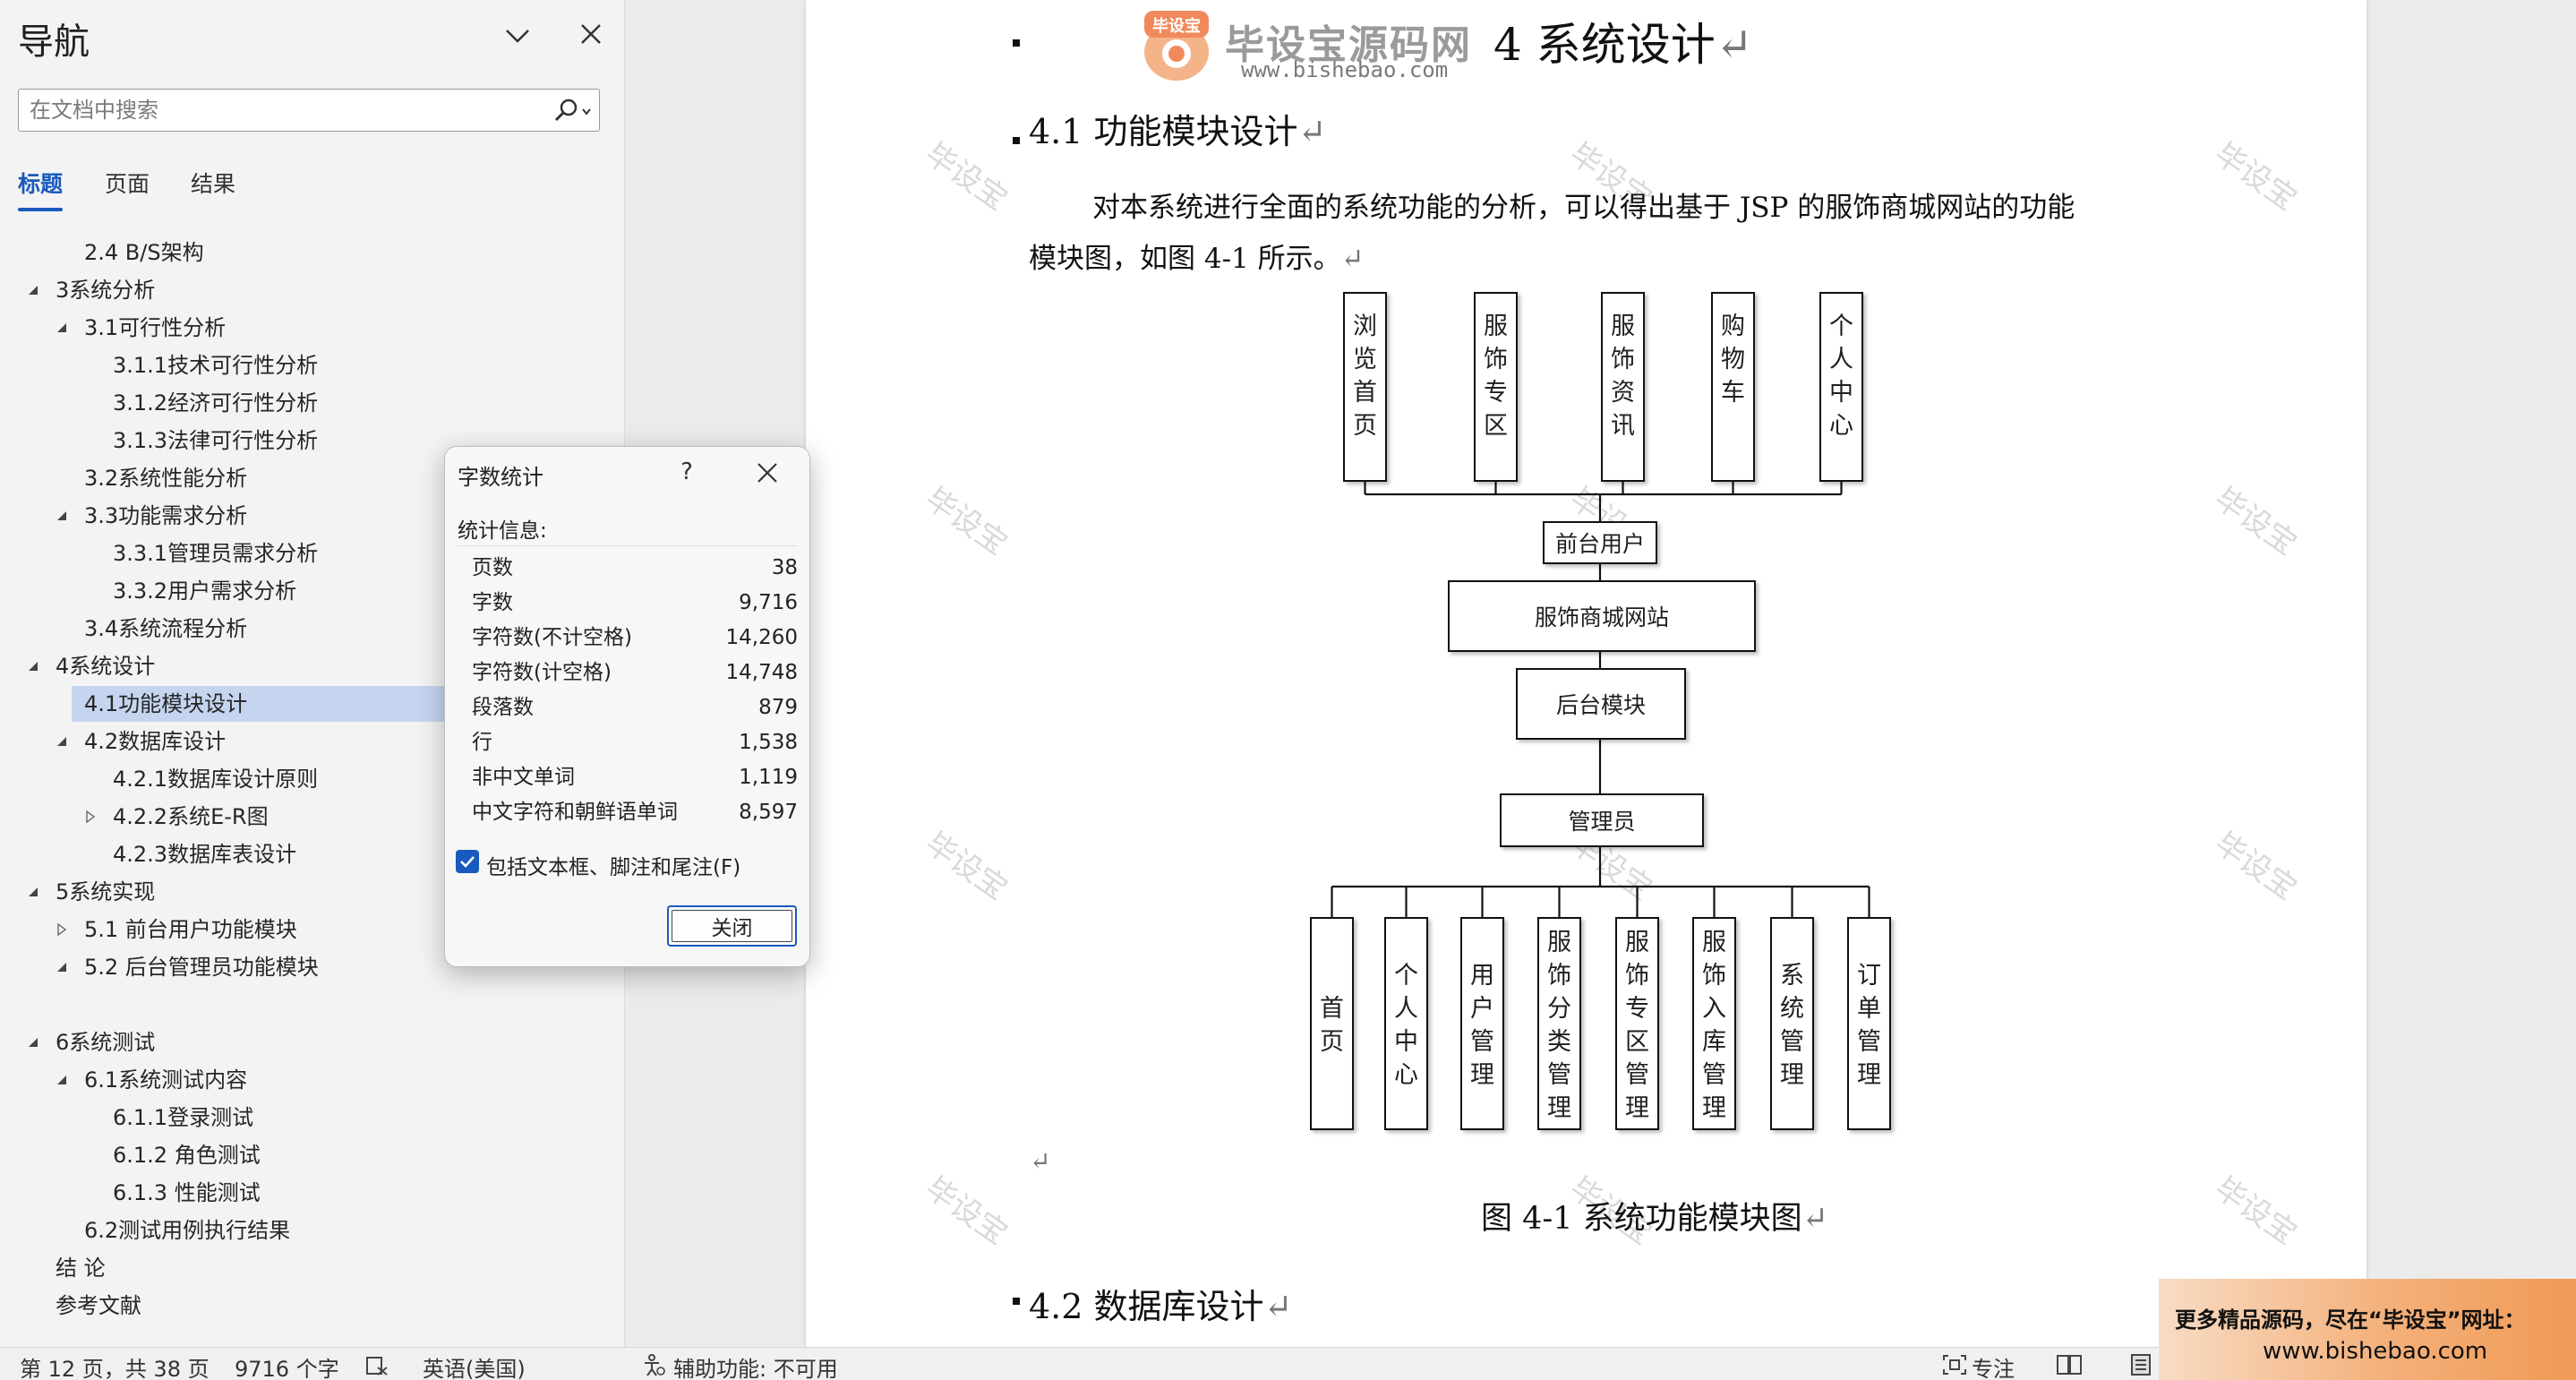 This screenshot has width=2576, height=1380. Describe the element at coordinates (205, 591) in the screenshot. I see `nav-heading-label: 3.3.2用户需求分析` at that location.